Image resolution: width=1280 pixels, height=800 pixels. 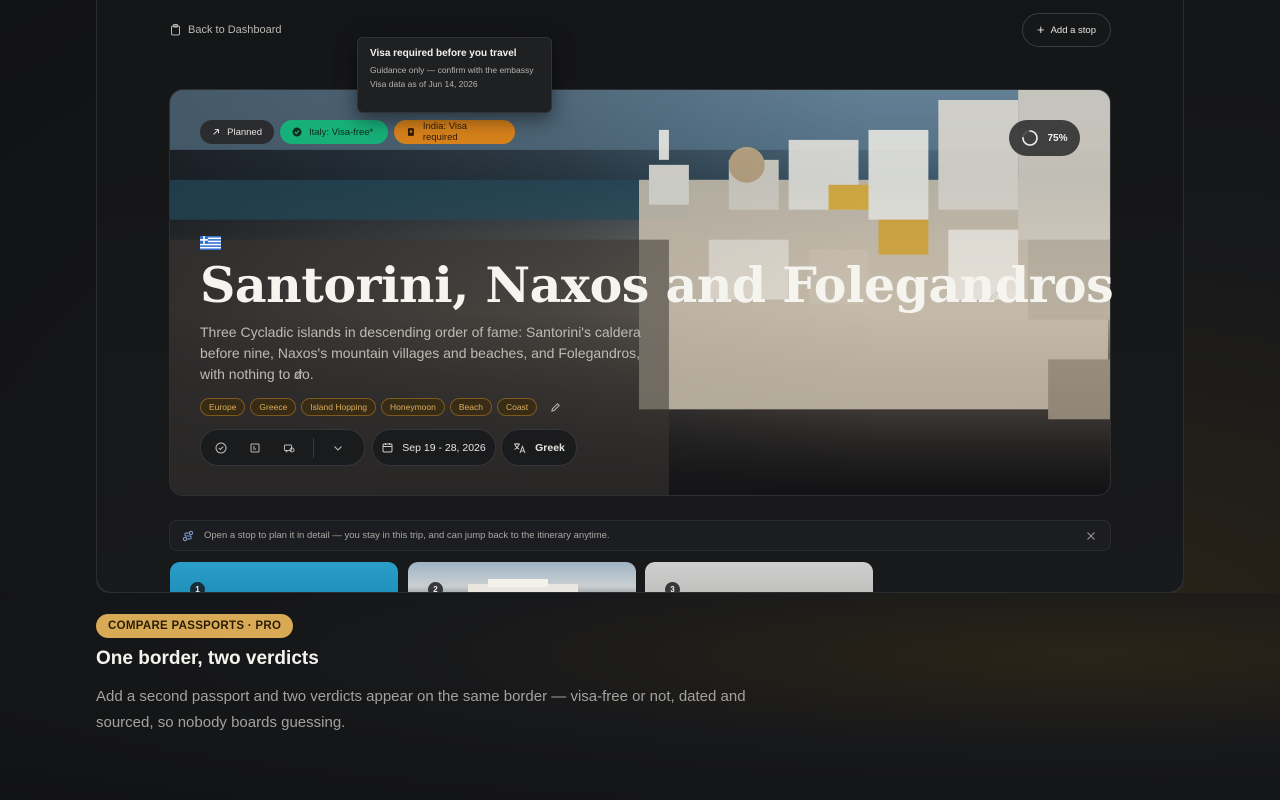 What do you see at coordinates (994, 296) in the screenshot?
I see `edit-title-icon` at bounding box center [994, 296].